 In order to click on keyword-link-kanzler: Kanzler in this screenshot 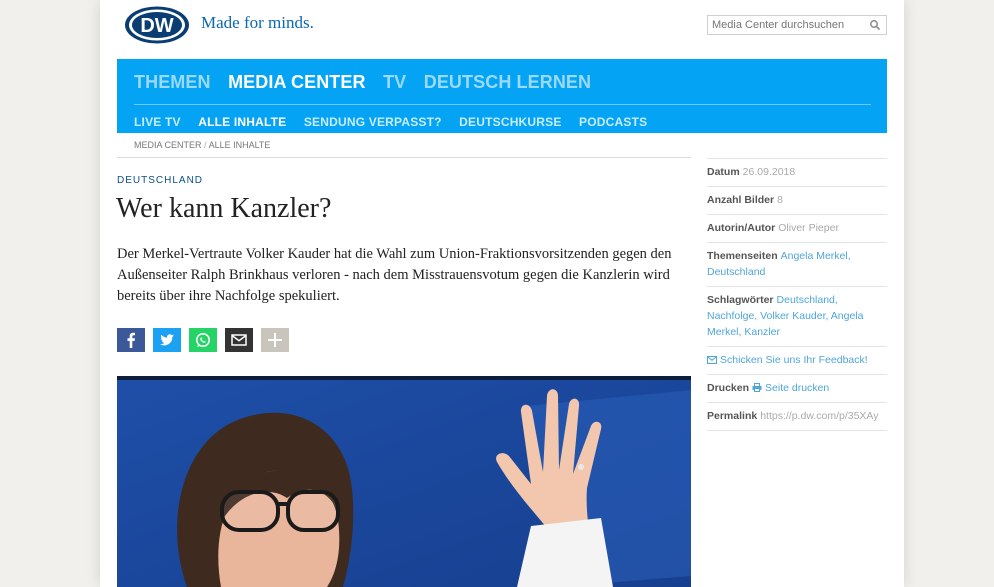, I will do `click(762, 332)`.